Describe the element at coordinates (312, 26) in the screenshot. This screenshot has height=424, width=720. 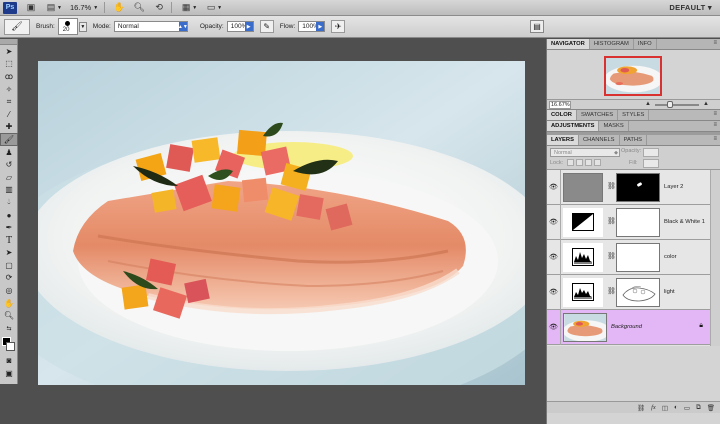
I see `flow-field: 100% ▶` at that location.